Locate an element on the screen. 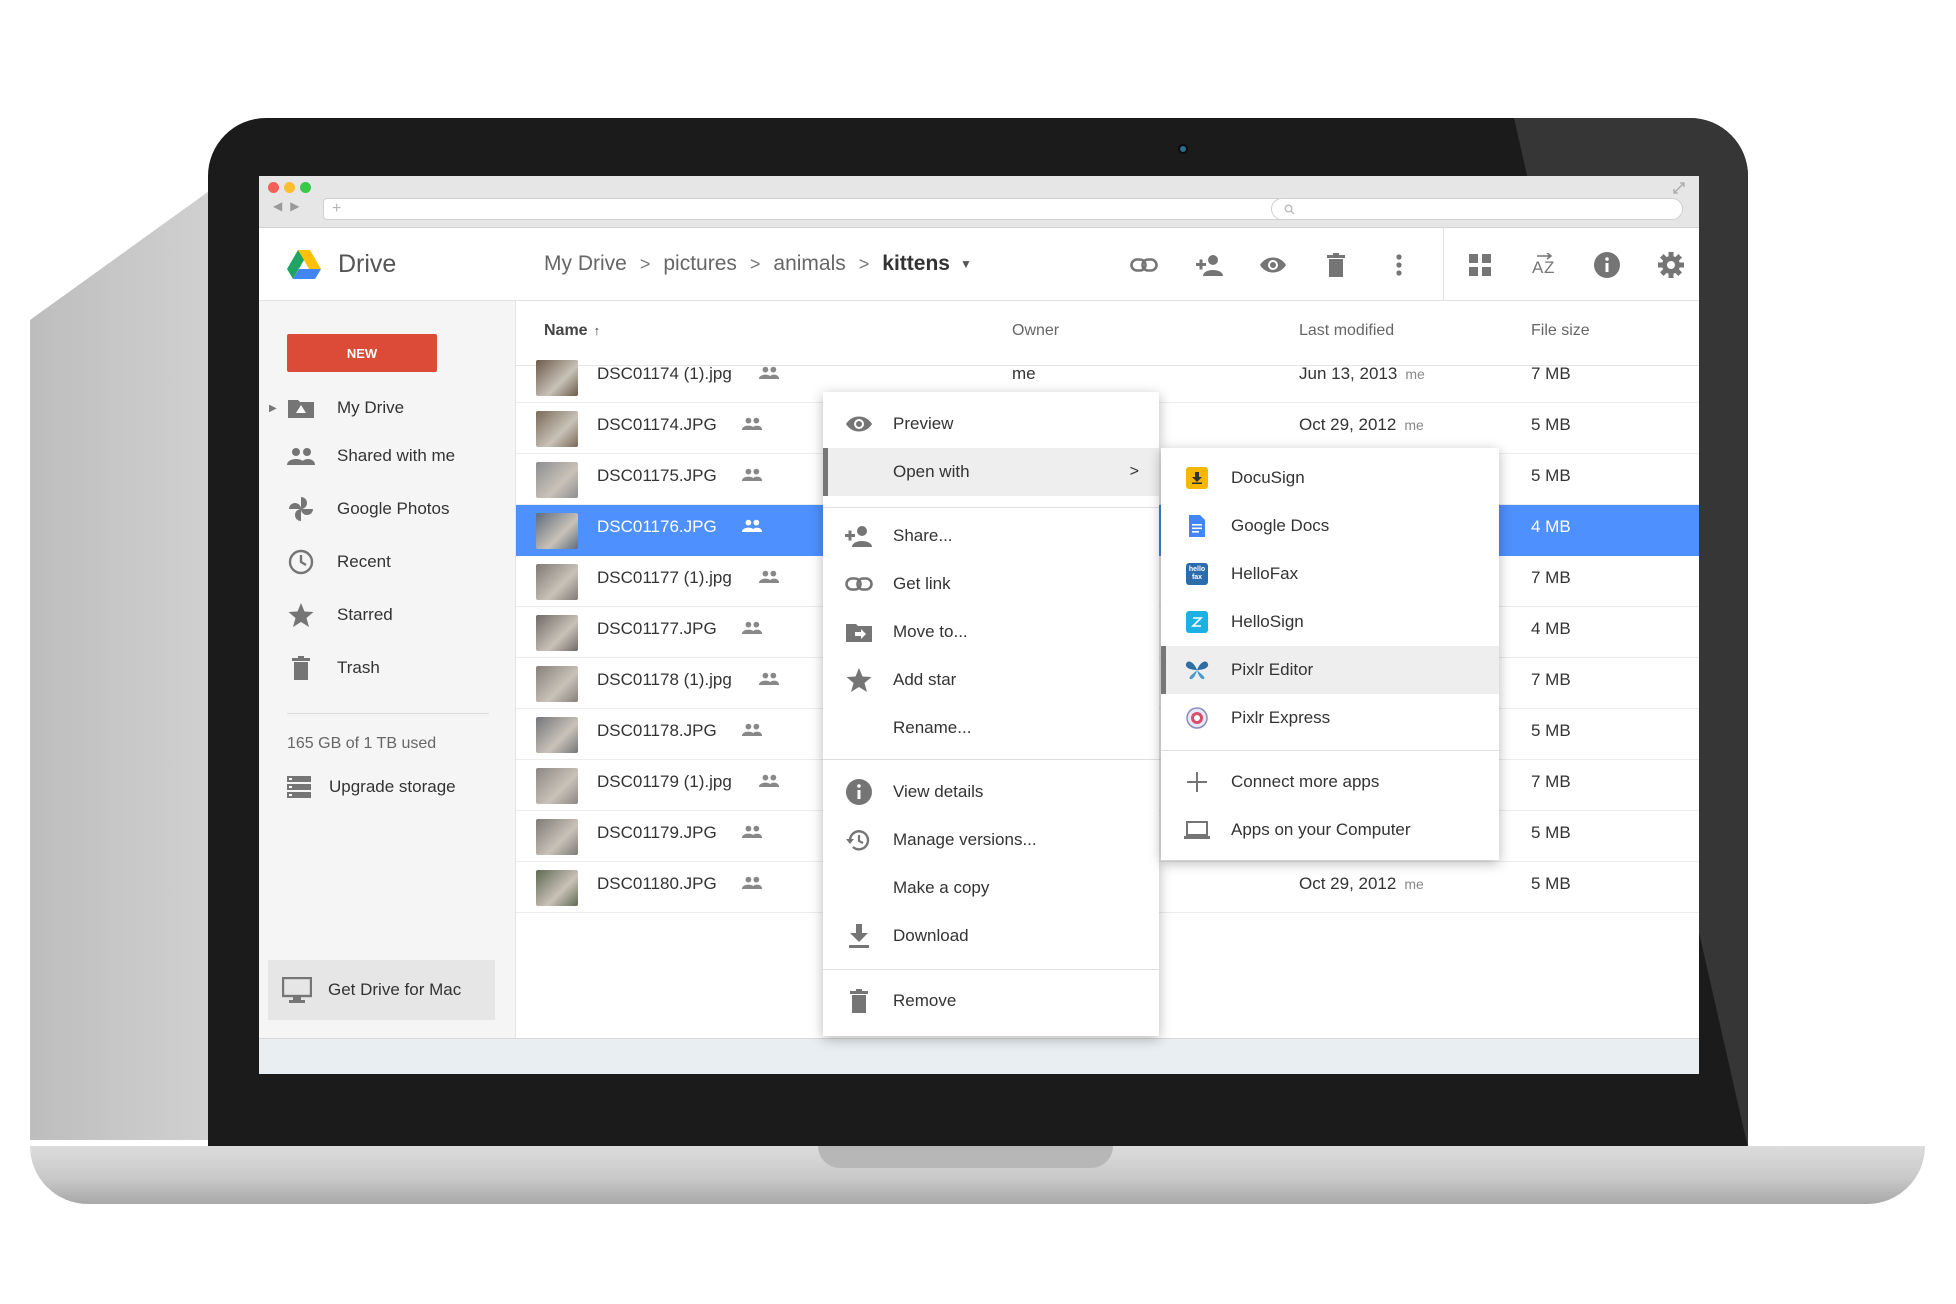 The width and height of the screenshot is (1956, 1304). breadcrumb-animals: animals is located at coordinates (809, 264).